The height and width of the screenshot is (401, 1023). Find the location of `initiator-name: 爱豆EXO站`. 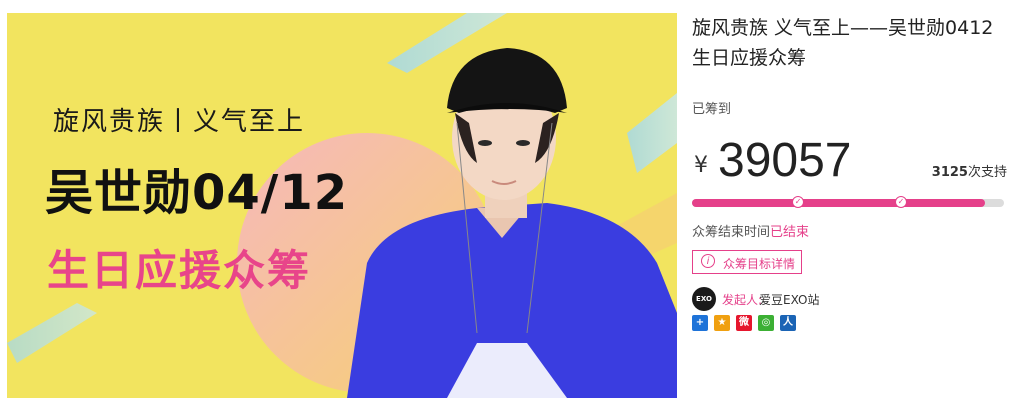

initiator-name: 爱豆EXO站 is located at coordinates (789, 299).